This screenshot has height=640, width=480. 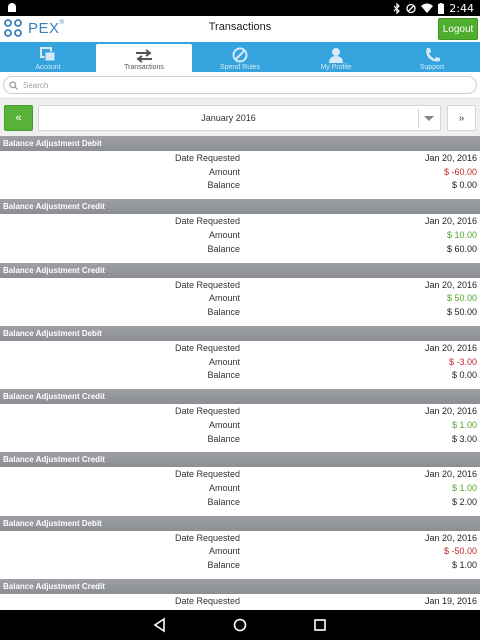 I want to click on search-icon, so click(x=13, y=85).